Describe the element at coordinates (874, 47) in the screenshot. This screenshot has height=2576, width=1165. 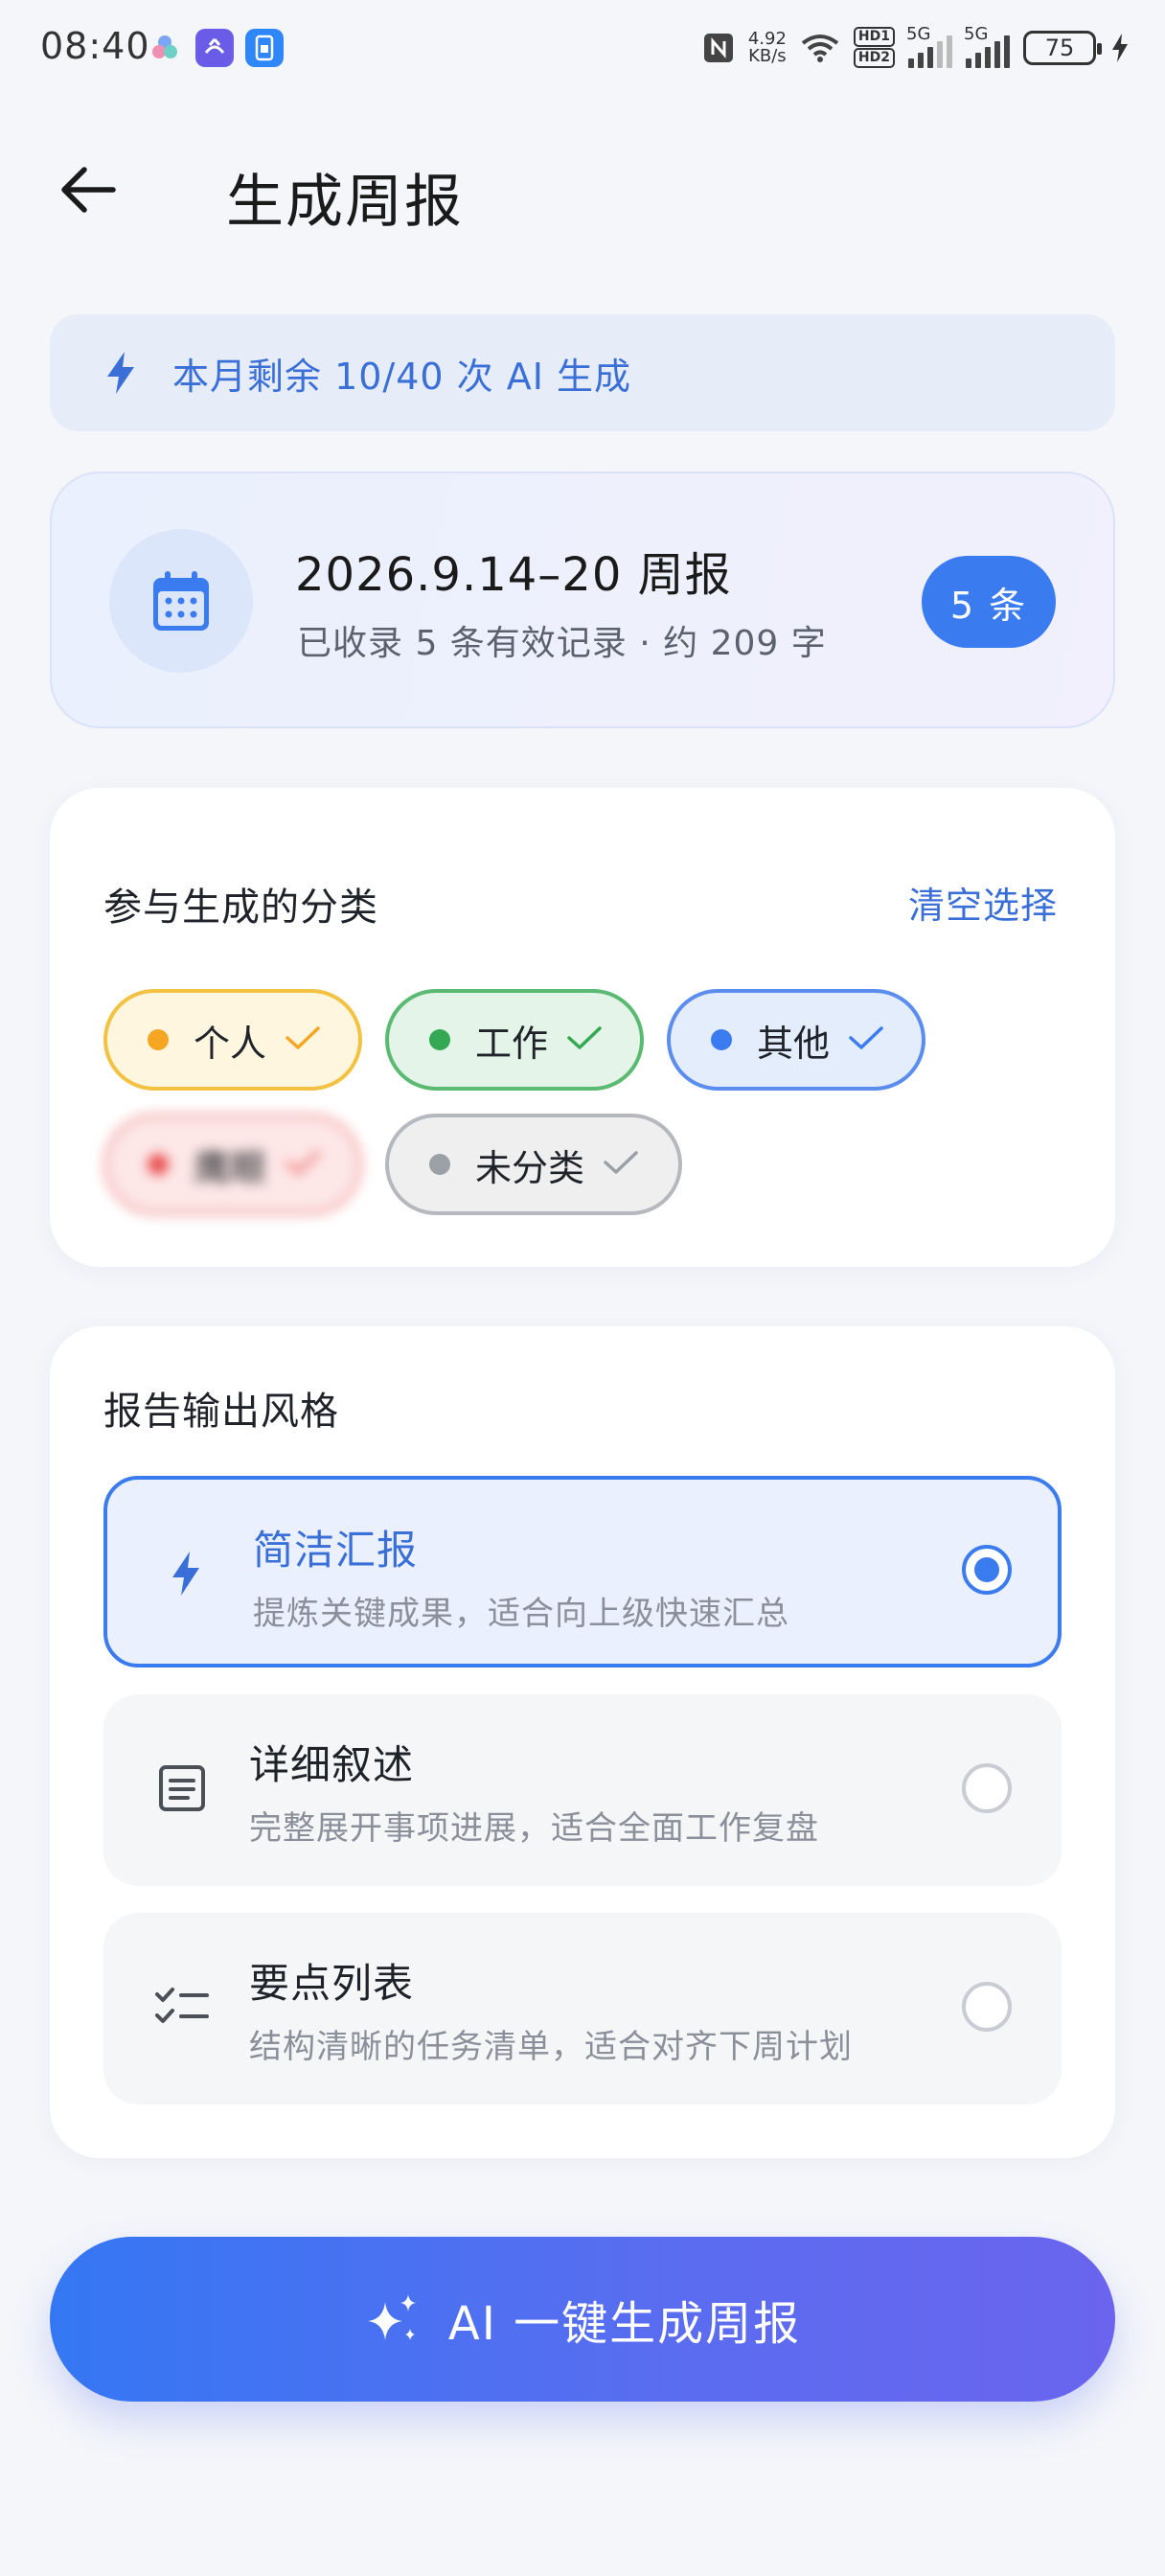
I see `hd-badge: HD1 HD2` at that location.